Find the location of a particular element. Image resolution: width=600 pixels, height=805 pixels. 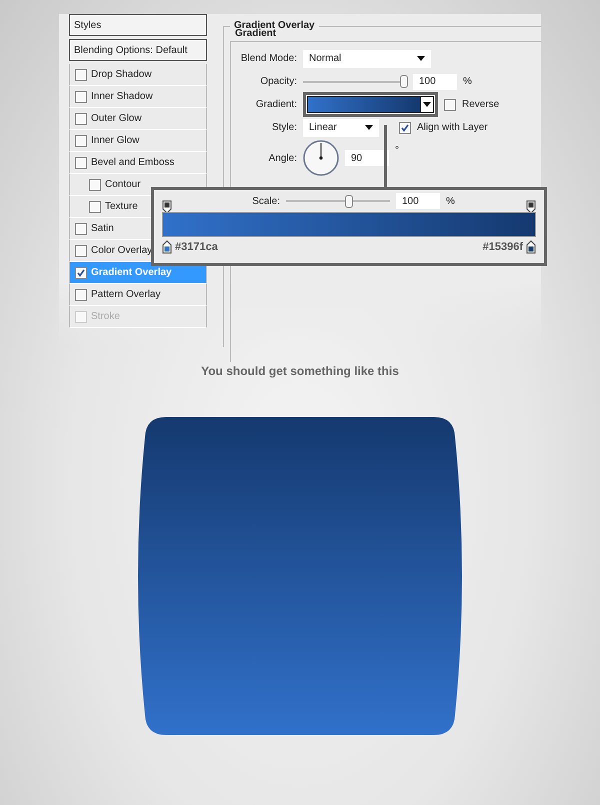

style-list-item: Pattern Overlay is located at coordinates (138, 295).